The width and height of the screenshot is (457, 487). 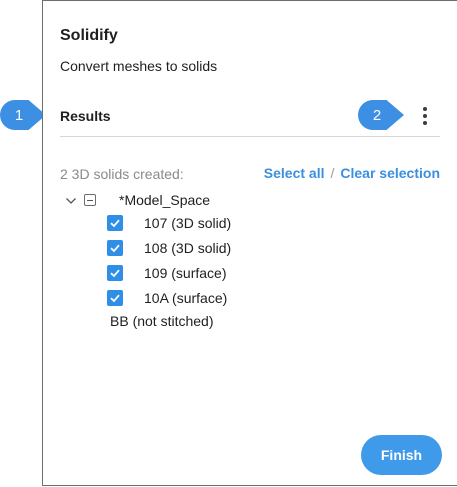 What do you see at coordinates (294, 173) in the screenshot?
I see `select-all-link: Select all` at bounding box center [294, 173].